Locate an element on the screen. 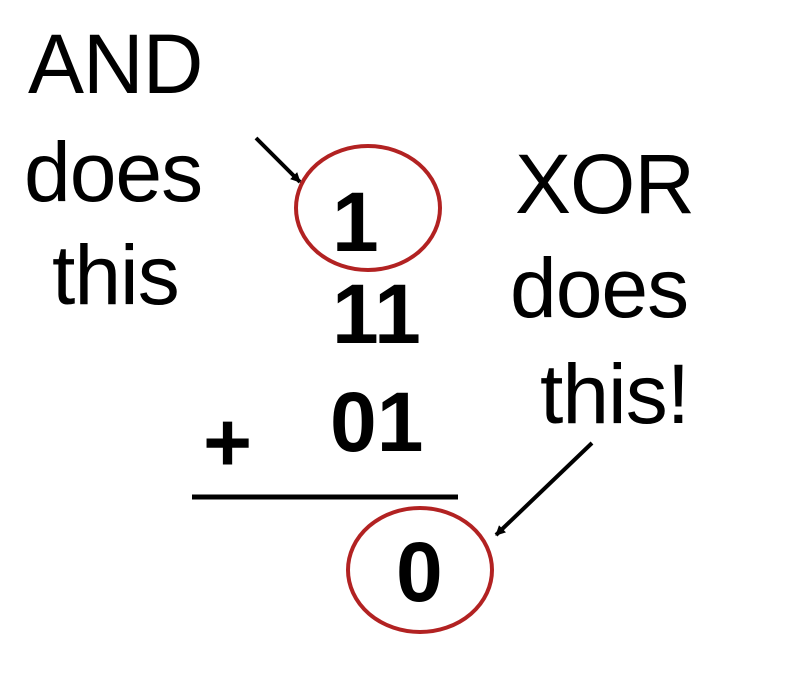 This screenshot has height=682, width=806. result-highlight-circle is located at coordinates (420, 570).